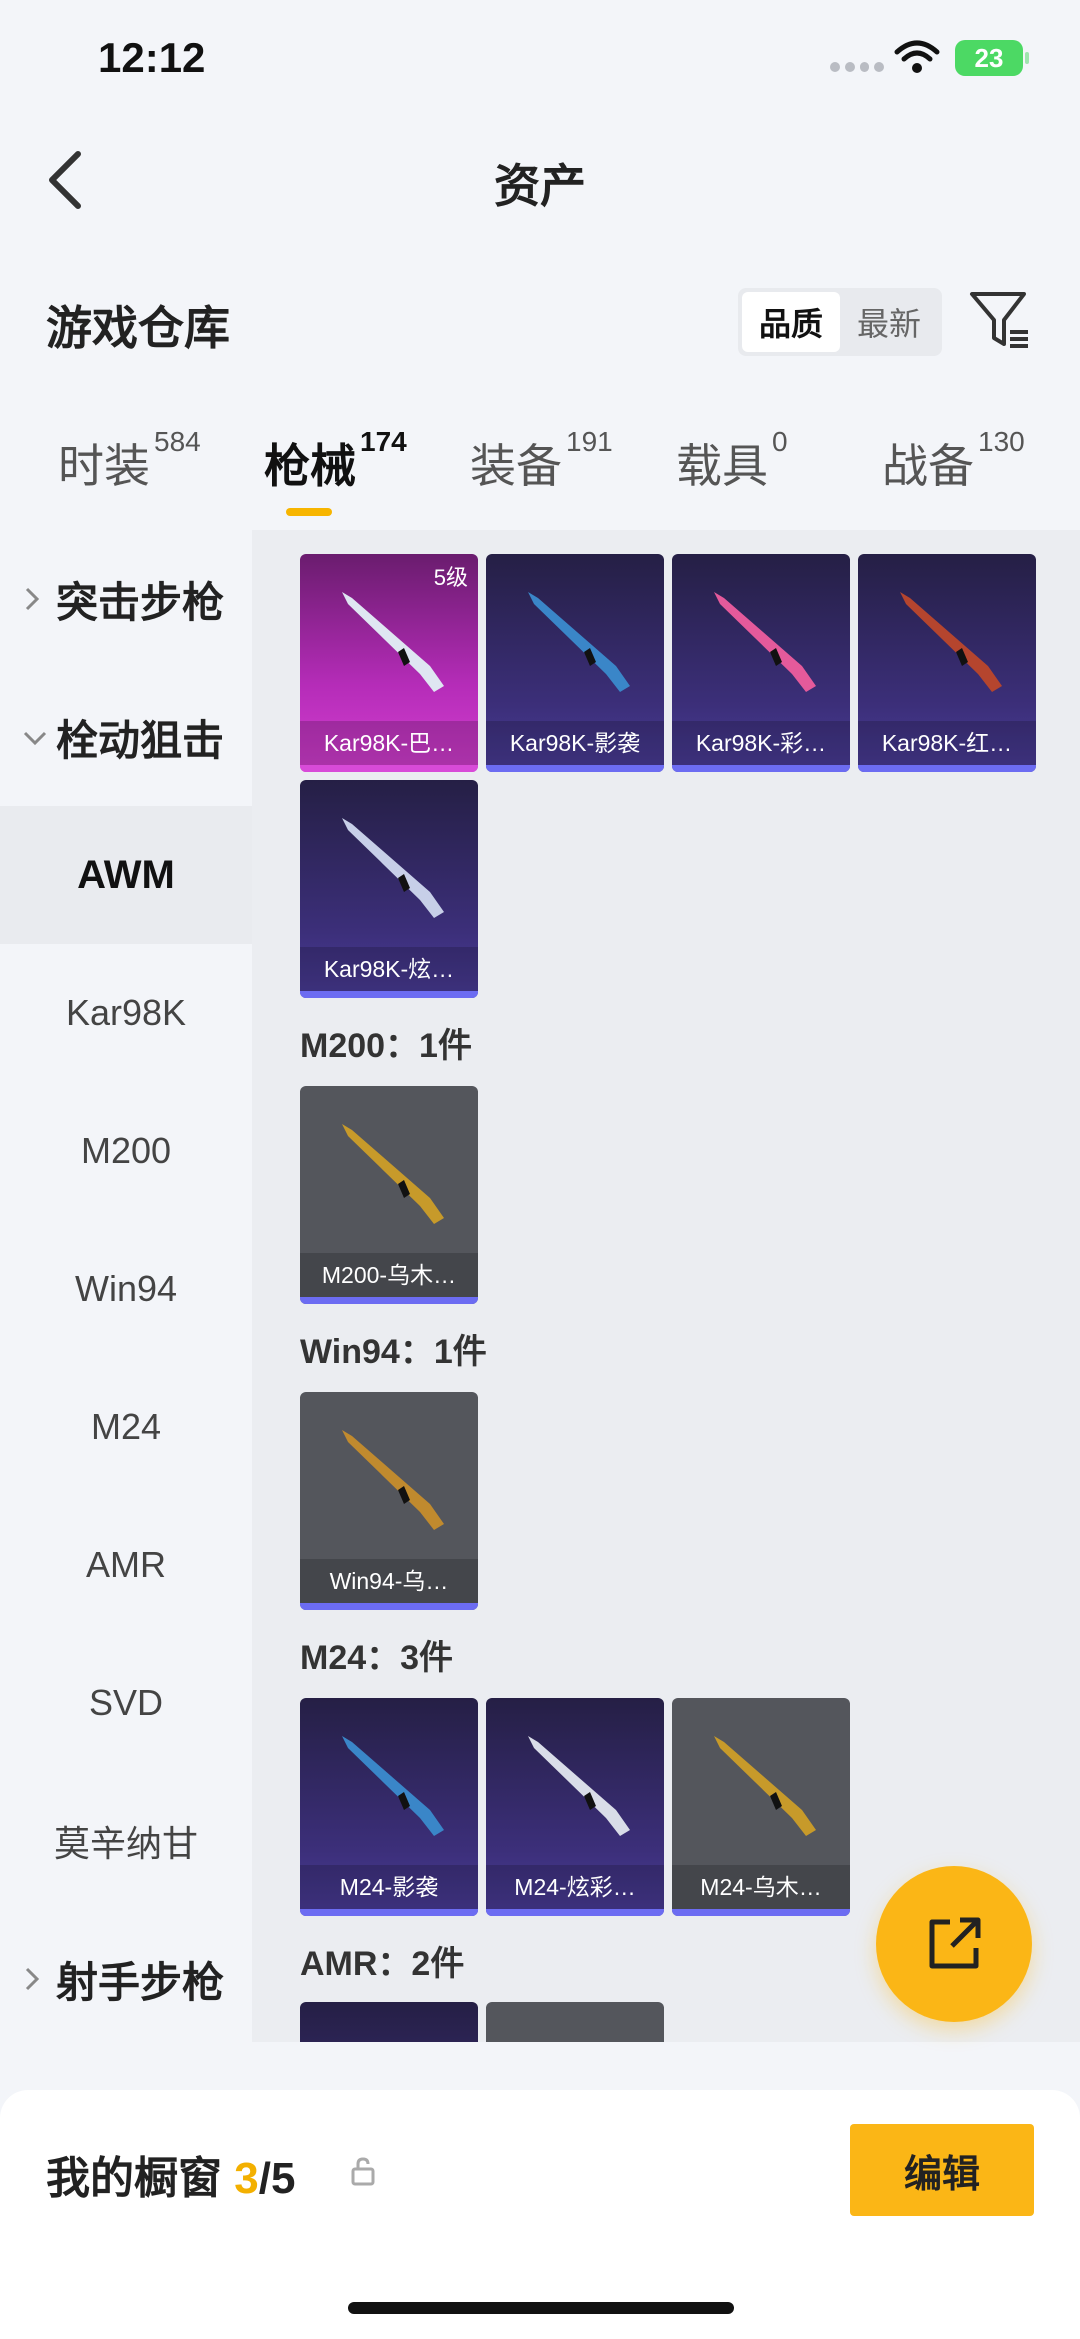 The width and height of the screenshot is (1080, 2339). I want to click on tab-fashion: 时装 584, so click(129, 461).